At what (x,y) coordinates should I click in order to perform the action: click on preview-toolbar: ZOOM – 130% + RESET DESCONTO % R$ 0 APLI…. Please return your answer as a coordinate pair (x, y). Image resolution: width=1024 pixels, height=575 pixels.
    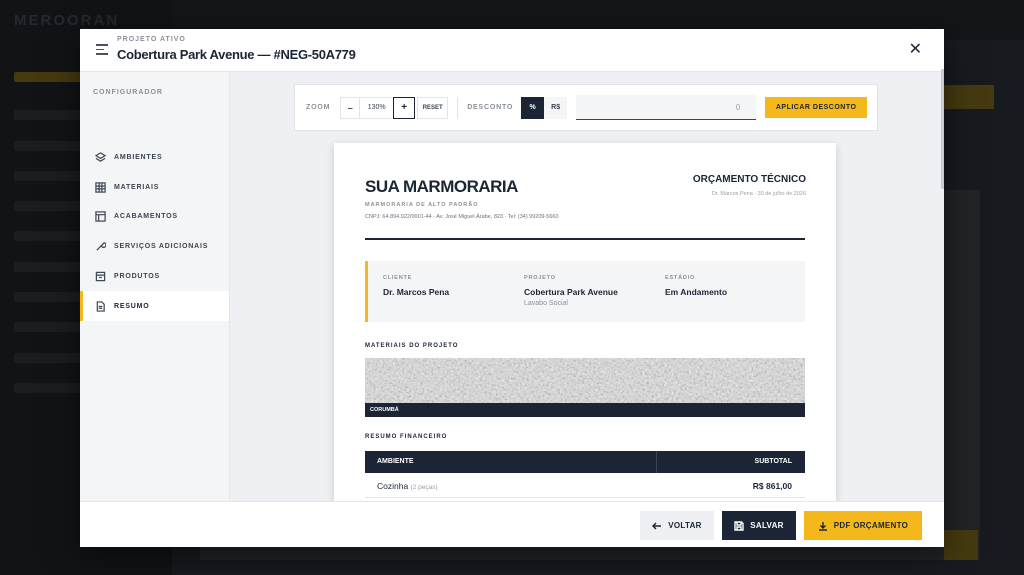
    Looking at the image, I should click on (586, 107).